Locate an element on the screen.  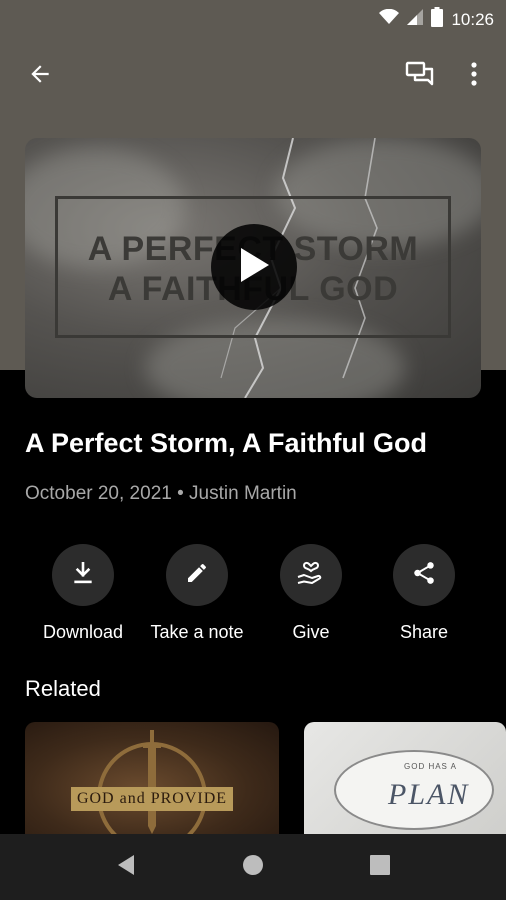
more-options-button is located at coordinates (474, 76).